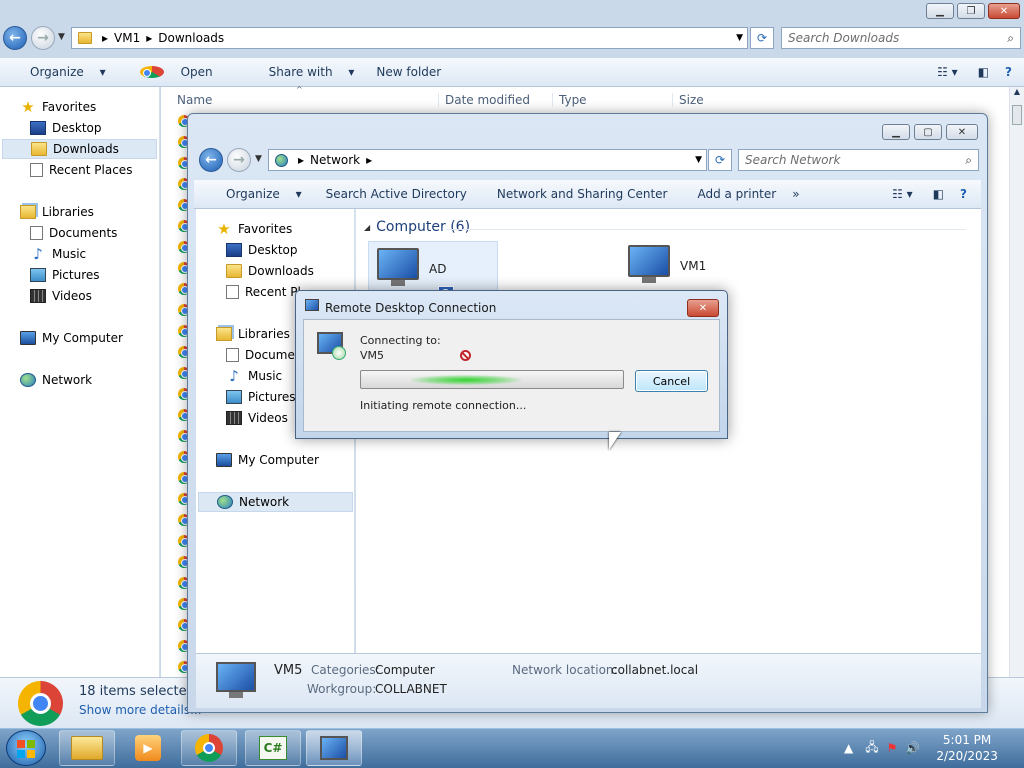 This screenshot has height=768, width=1024. I want to click on open-button: Open, so click(177, 72).